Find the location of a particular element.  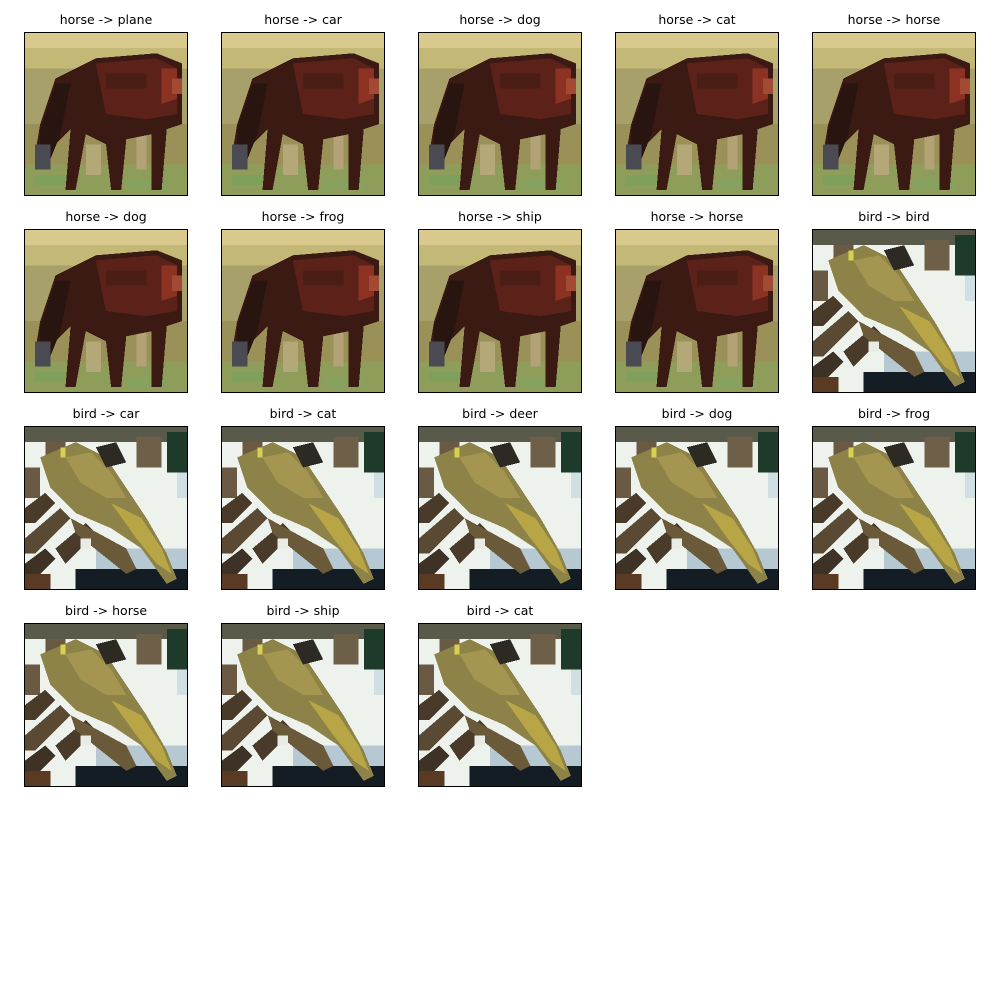

panel-title: bird -> frog is located at coordinates (894, 413).